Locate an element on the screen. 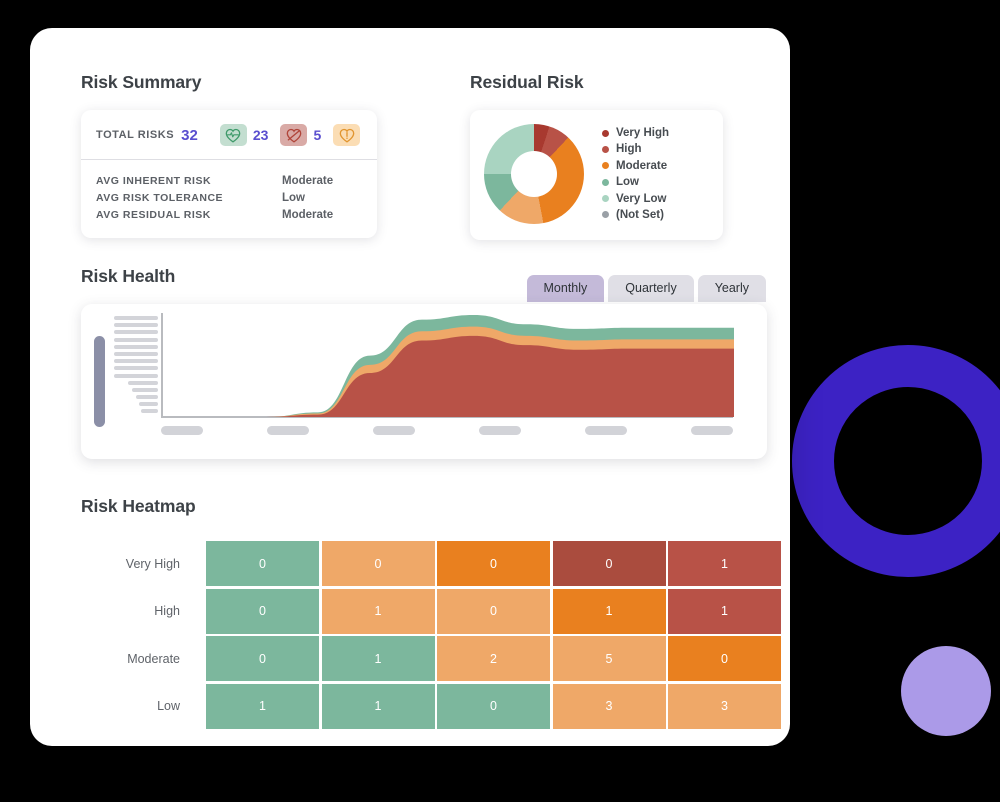 This screenshot has height=802, width=1000. metric-row: AVG RISK TOLERANCE Low is located at coordinates (229, 197).